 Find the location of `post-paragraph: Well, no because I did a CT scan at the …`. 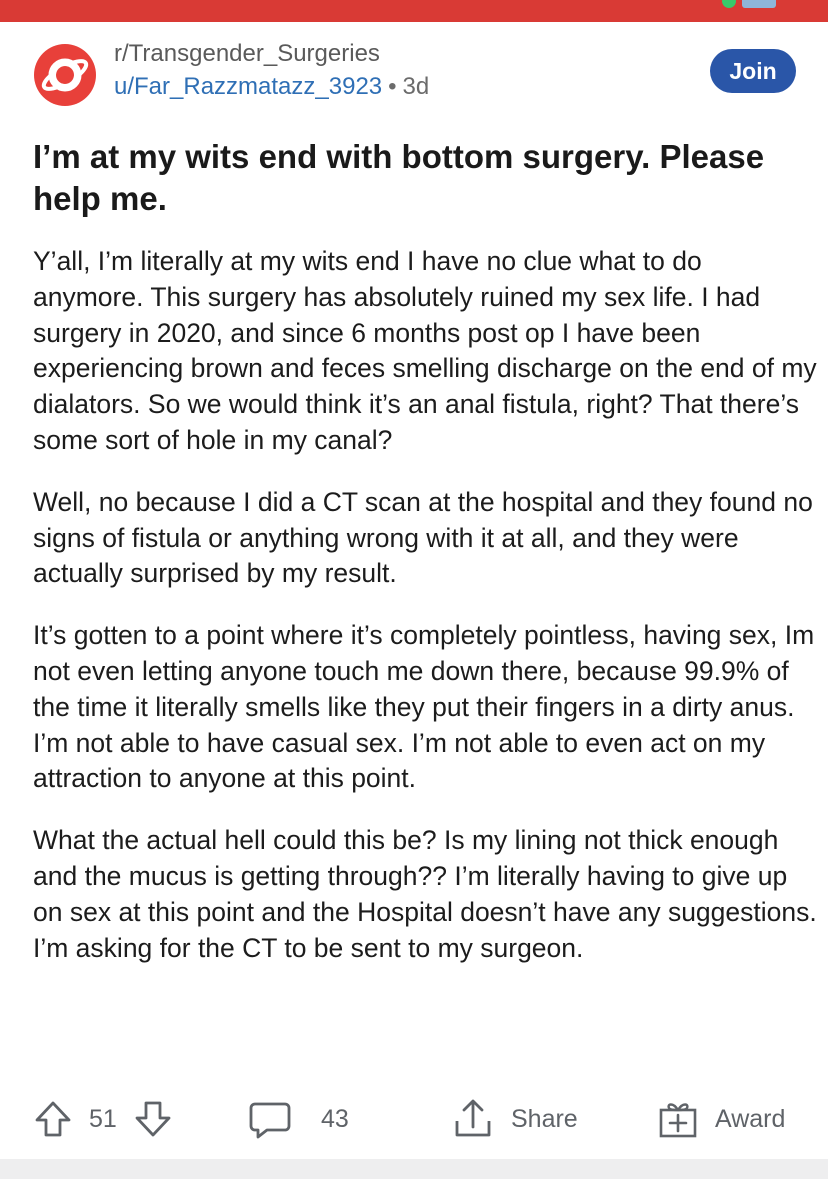

post-paragraph: Well, no because I did a CT scan at the … is located at coordinates (423, 537).